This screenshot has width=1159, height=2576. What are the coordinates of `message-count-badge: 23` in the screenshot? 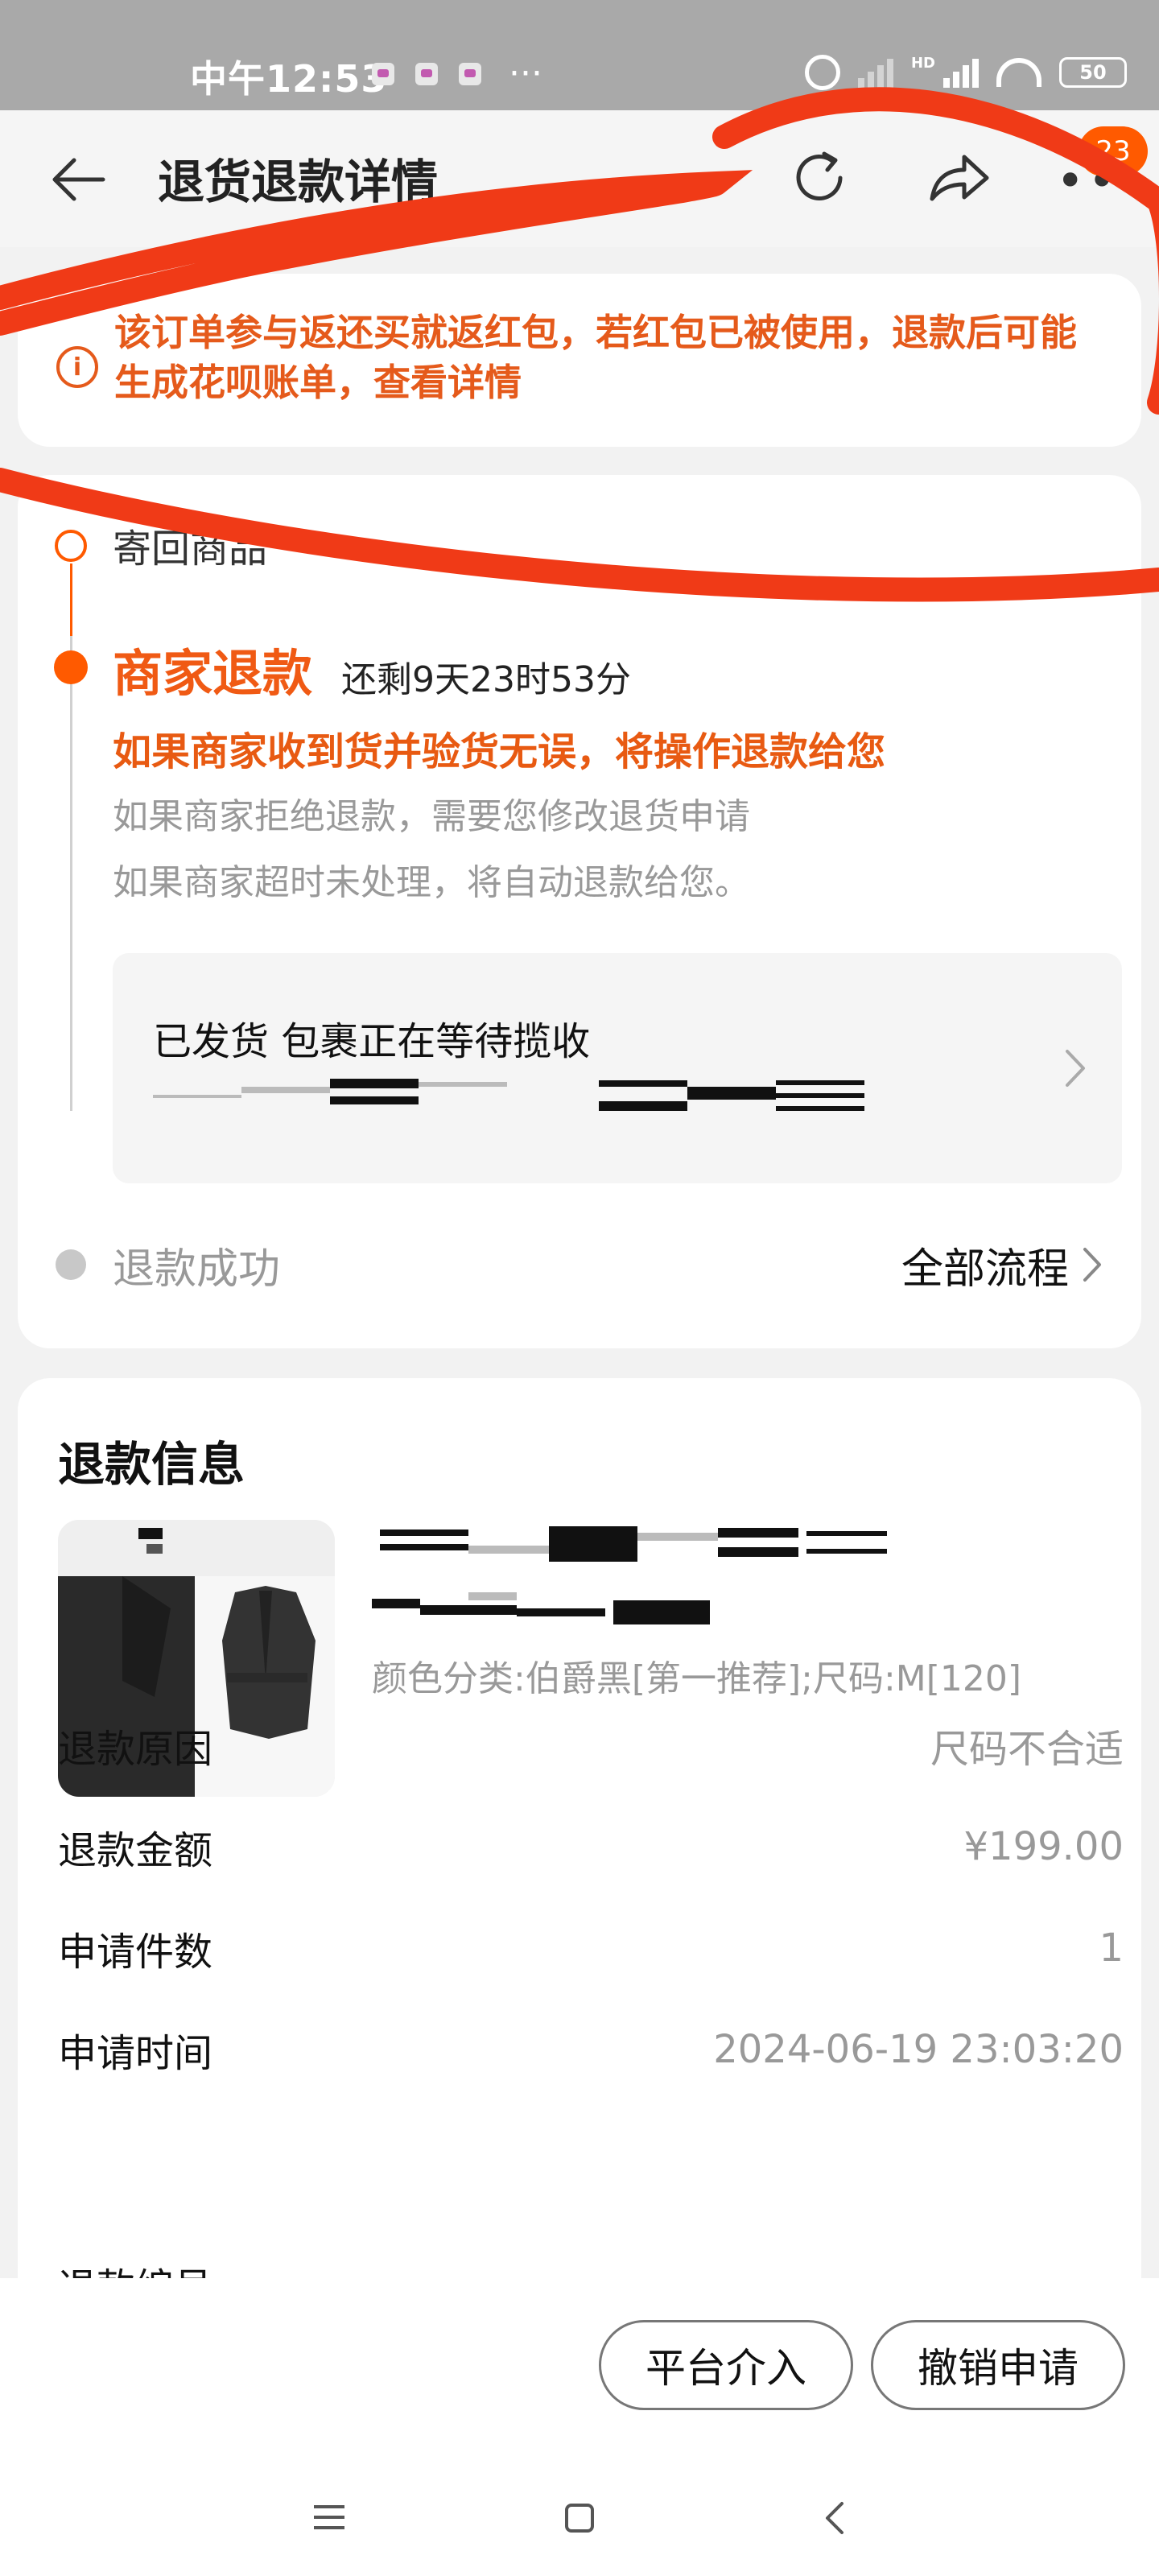 It's located at (1113, 151).